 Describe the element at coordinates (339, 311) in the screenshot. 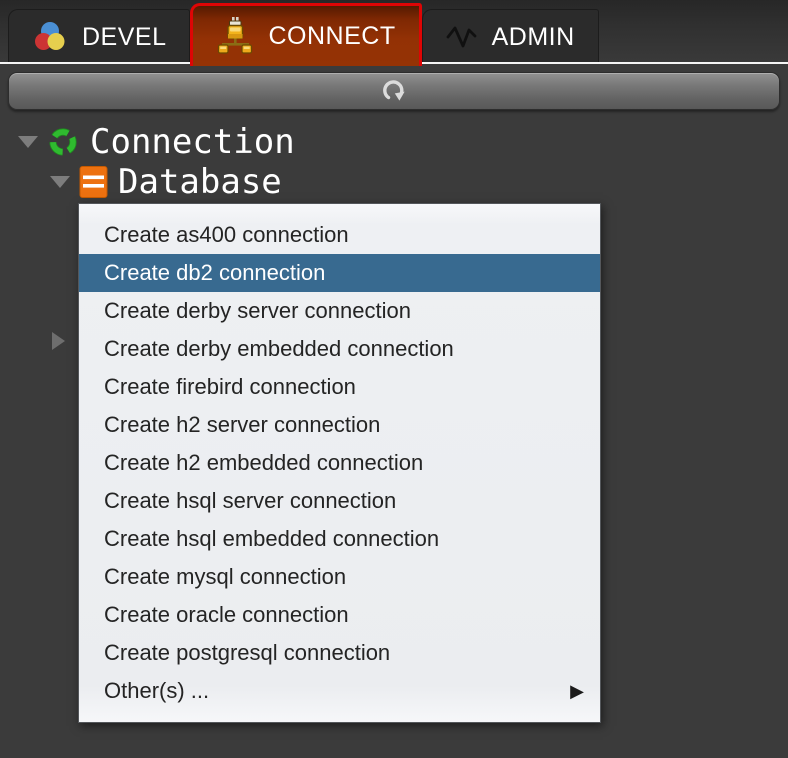

I see `menu-item-derby-server: Create derby server connection` at that location.